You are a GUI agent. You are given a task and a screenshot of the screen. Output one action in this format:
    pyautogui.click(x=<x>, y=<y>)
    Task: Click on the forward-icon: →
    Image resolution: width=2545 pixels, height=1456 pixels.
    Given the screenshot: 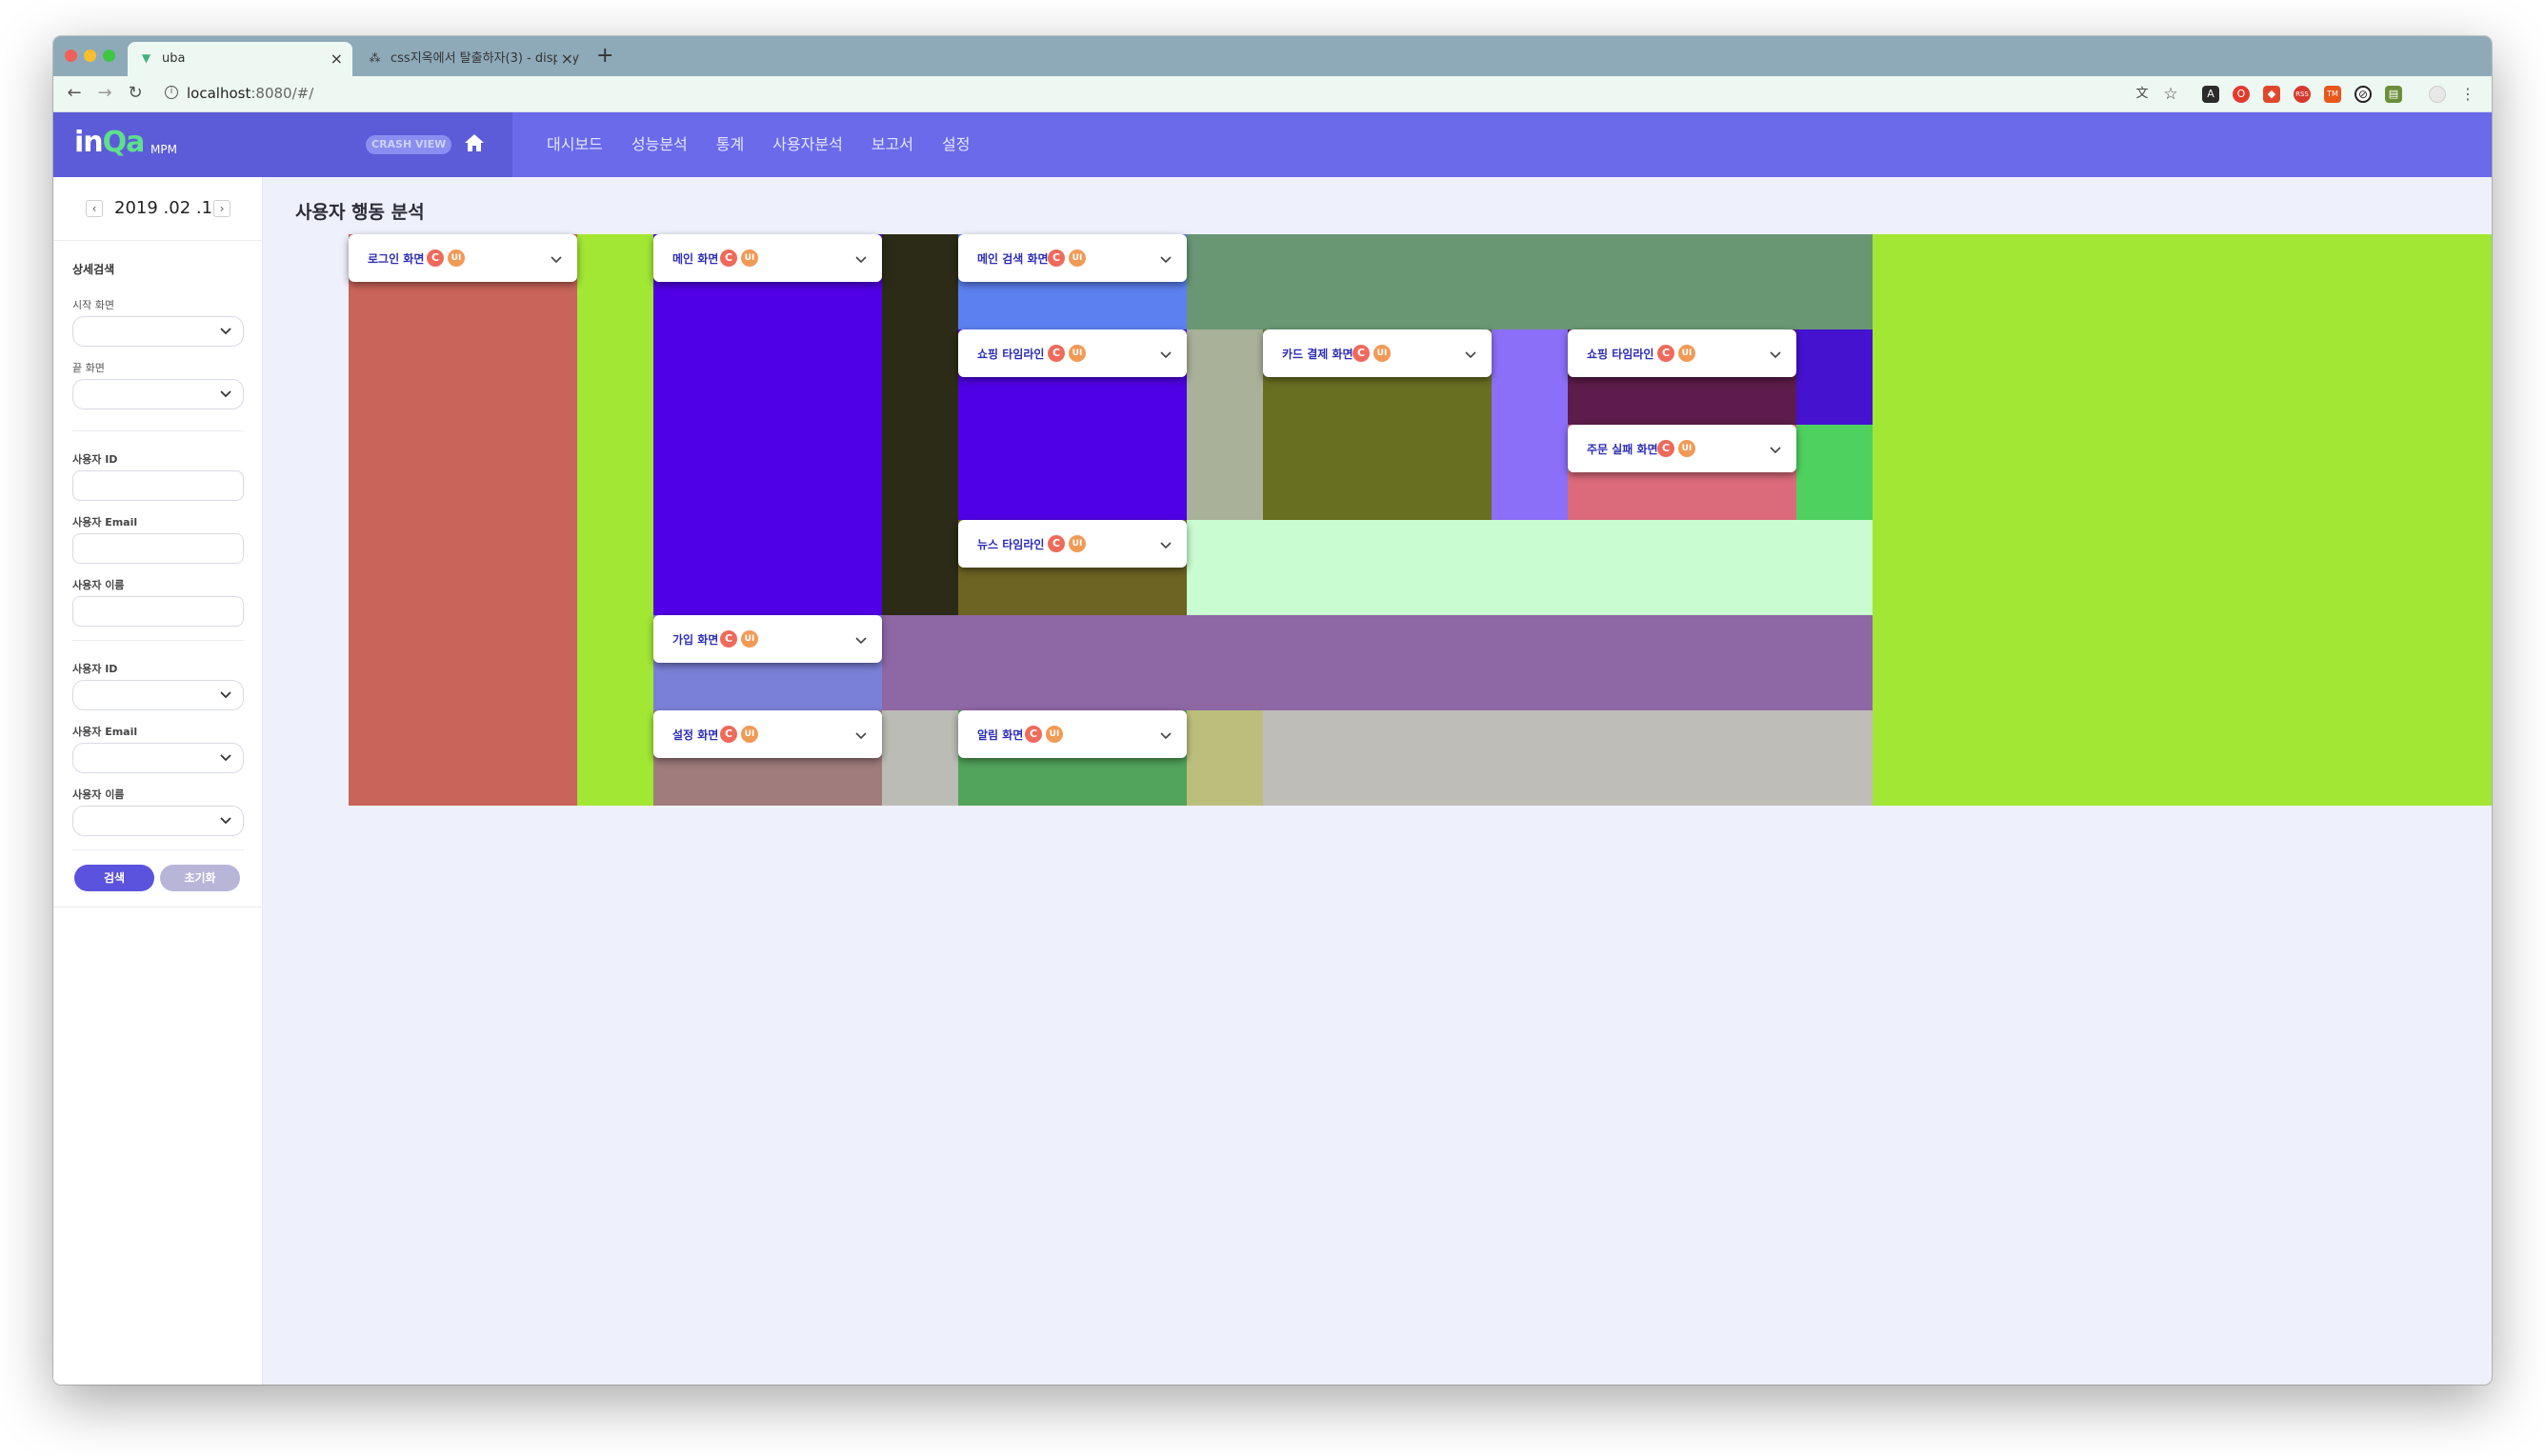 What is the action you would take?
    pyautogui.click(x=104, y=94)
    